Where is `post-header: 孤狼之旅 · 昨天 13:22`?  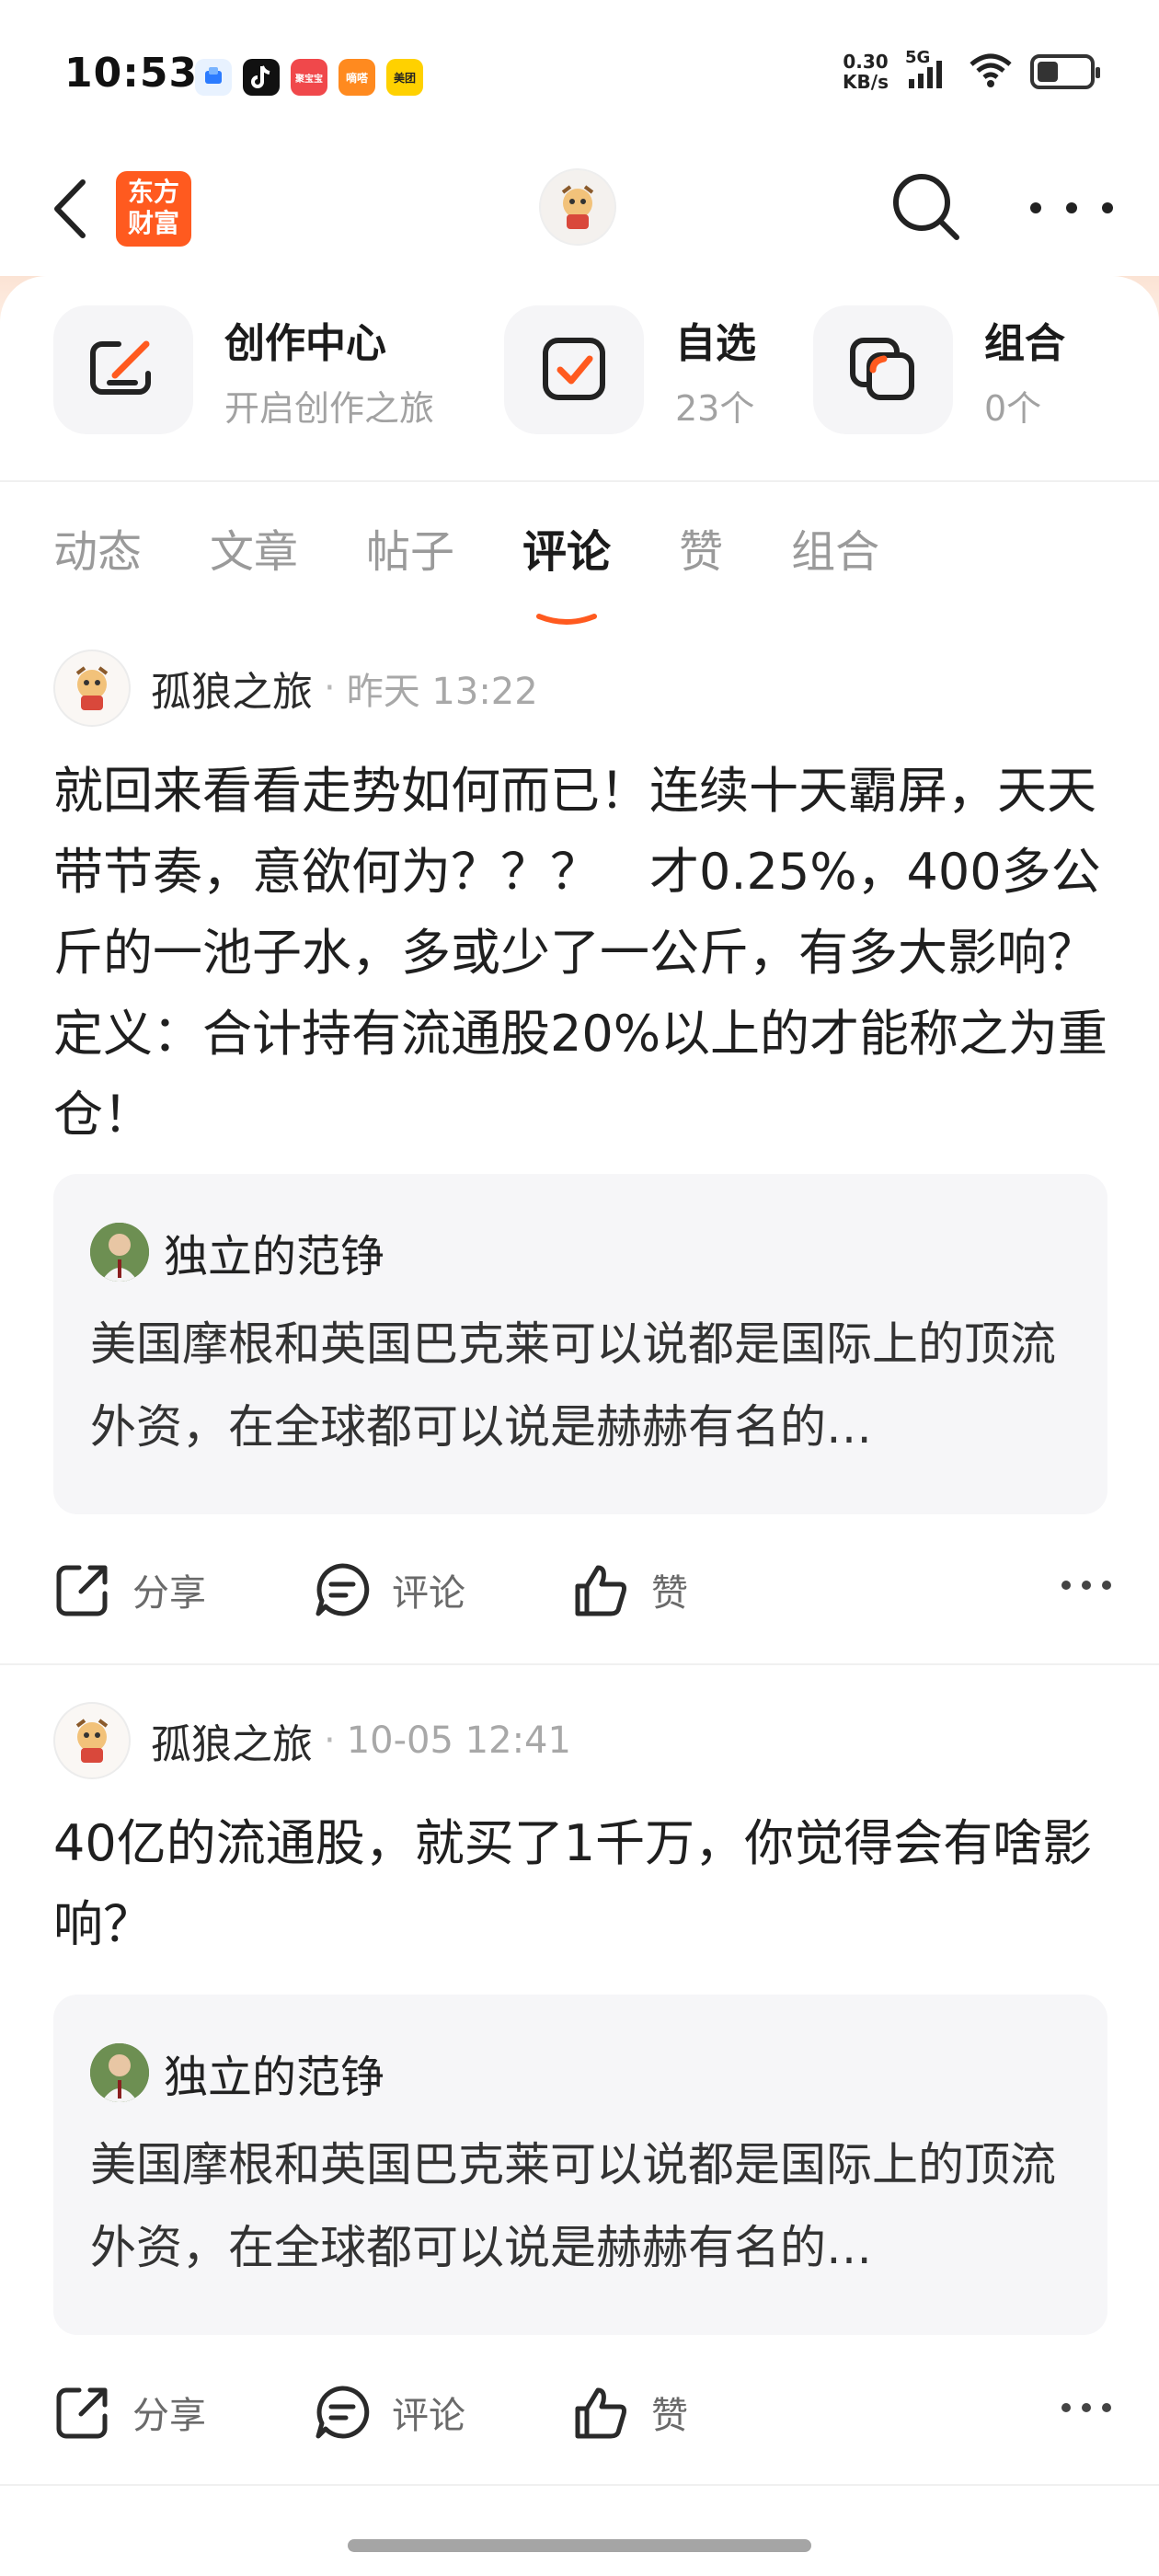 post-header: 孤狼之旅 · 昨天 13:22 is located at coordinates (295, 688).